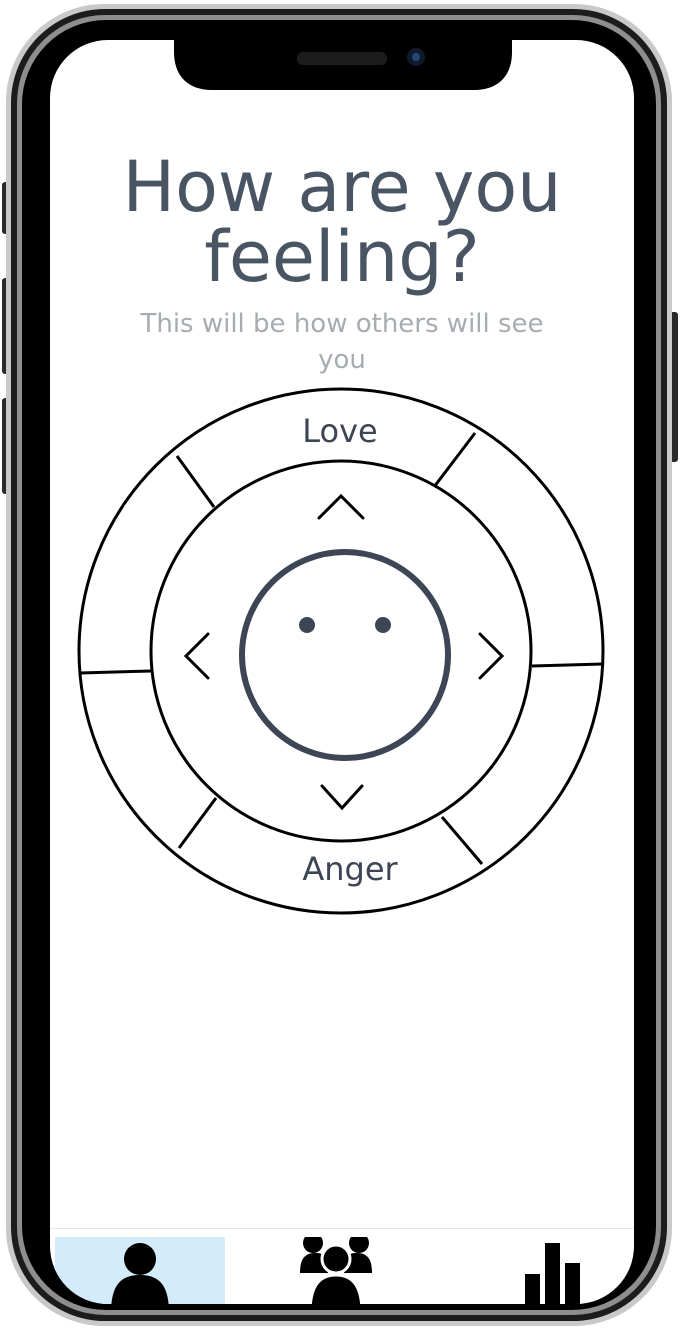 This screenshot has width=680, height=1332. I want to click on tab-bar, so click(342, 1266).